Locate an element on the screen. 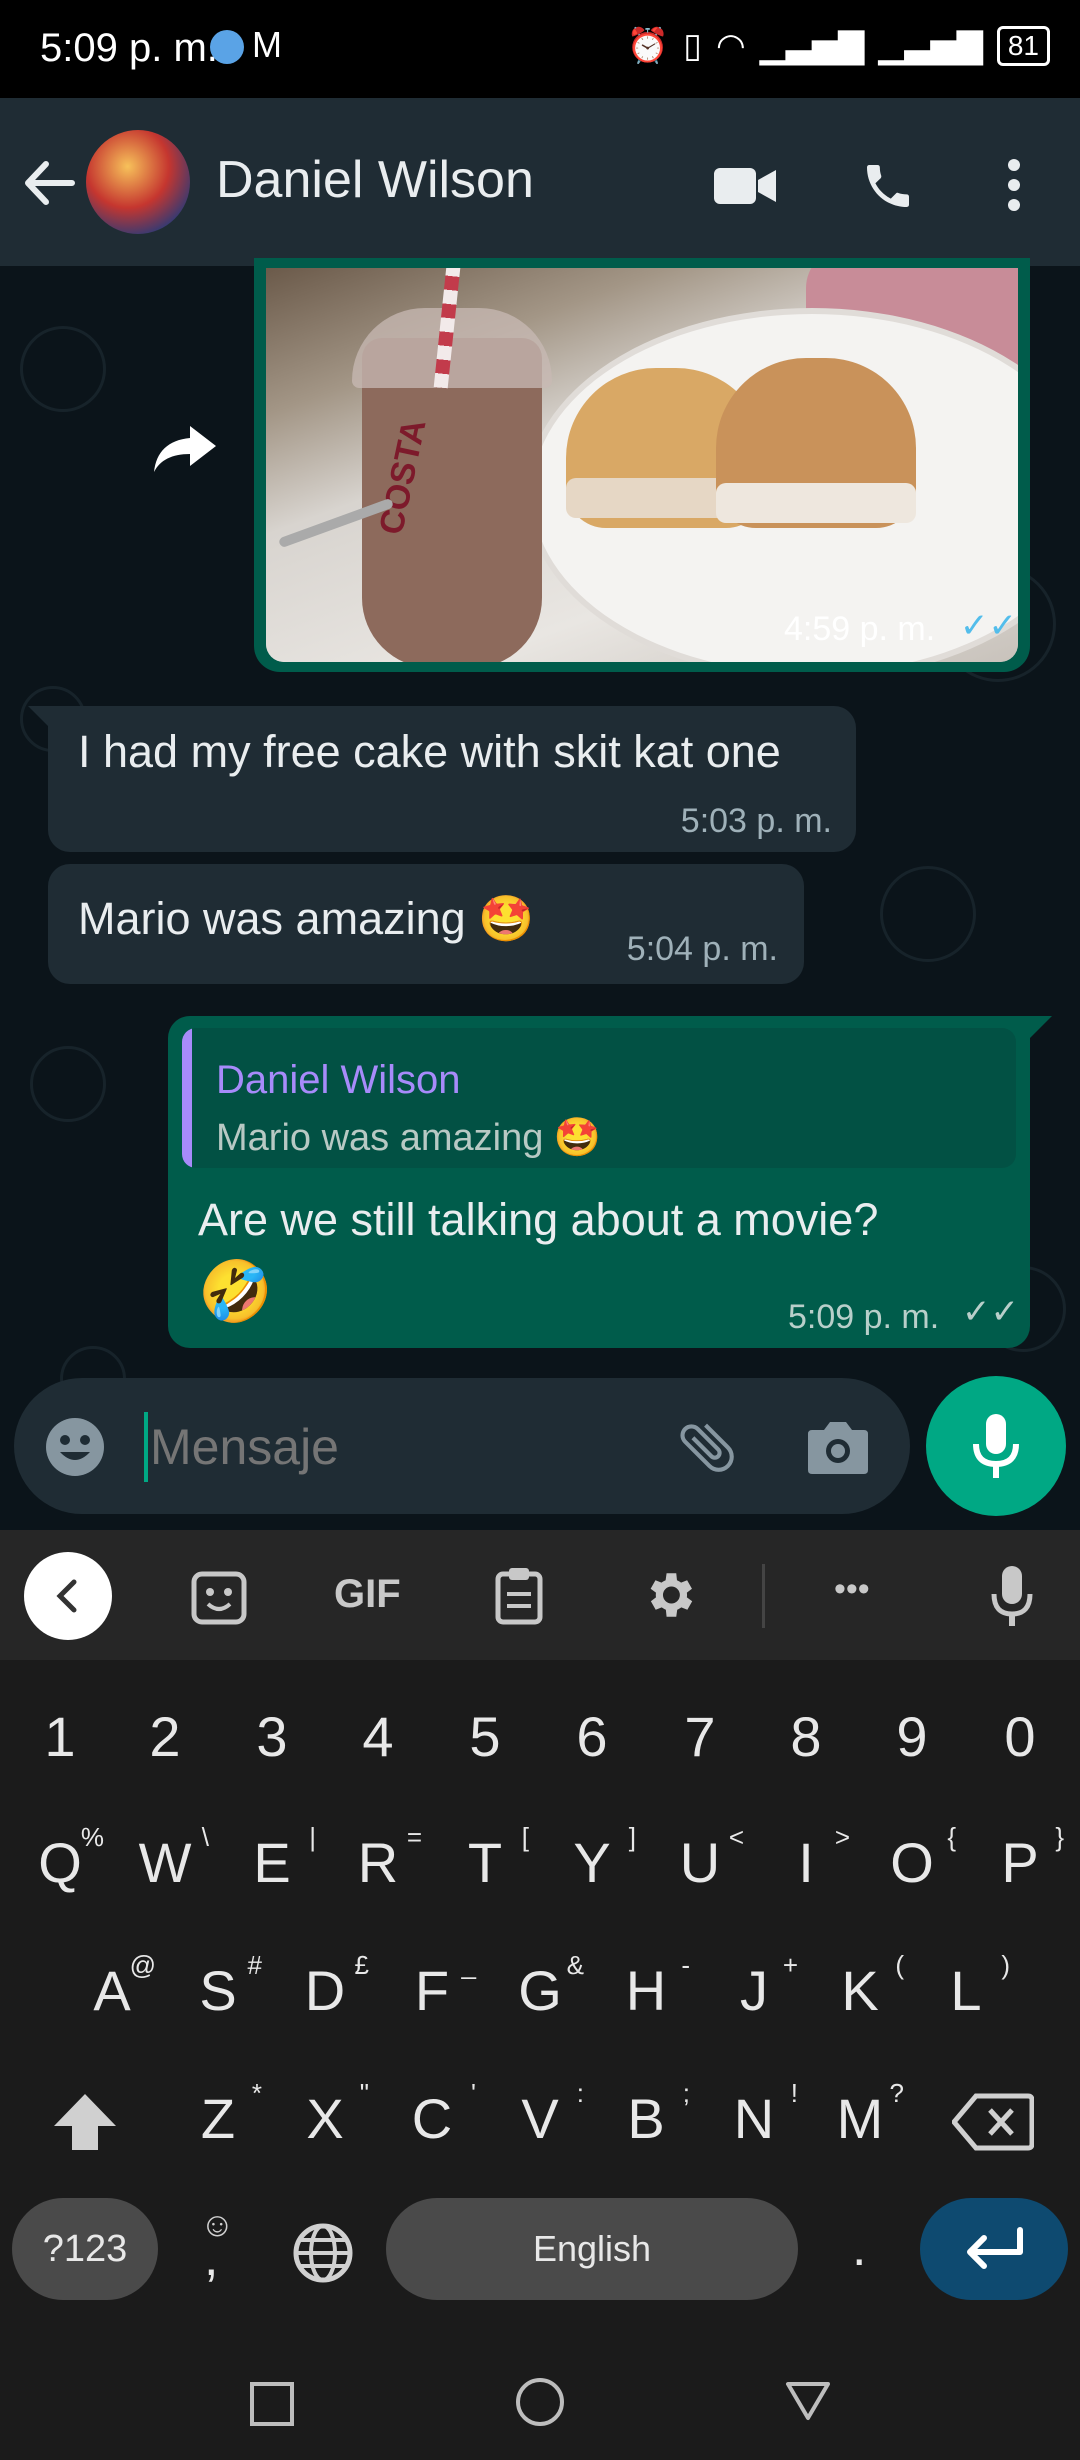 This screenshot has width=1080, height=2460. image-message: COSTA 4:59 p. m. ✓✓ is located at coordinates (642, 465).